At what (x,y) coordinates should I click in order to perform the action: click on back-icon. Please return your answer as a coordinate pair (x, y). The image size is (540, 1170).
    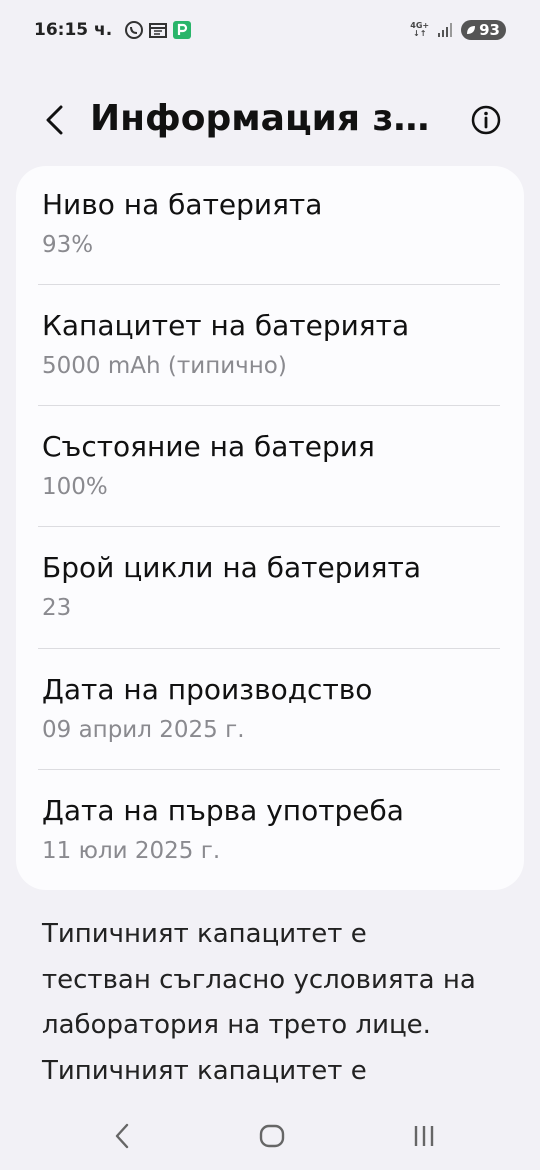
    Looking at the image, I should click on (122, 1136).